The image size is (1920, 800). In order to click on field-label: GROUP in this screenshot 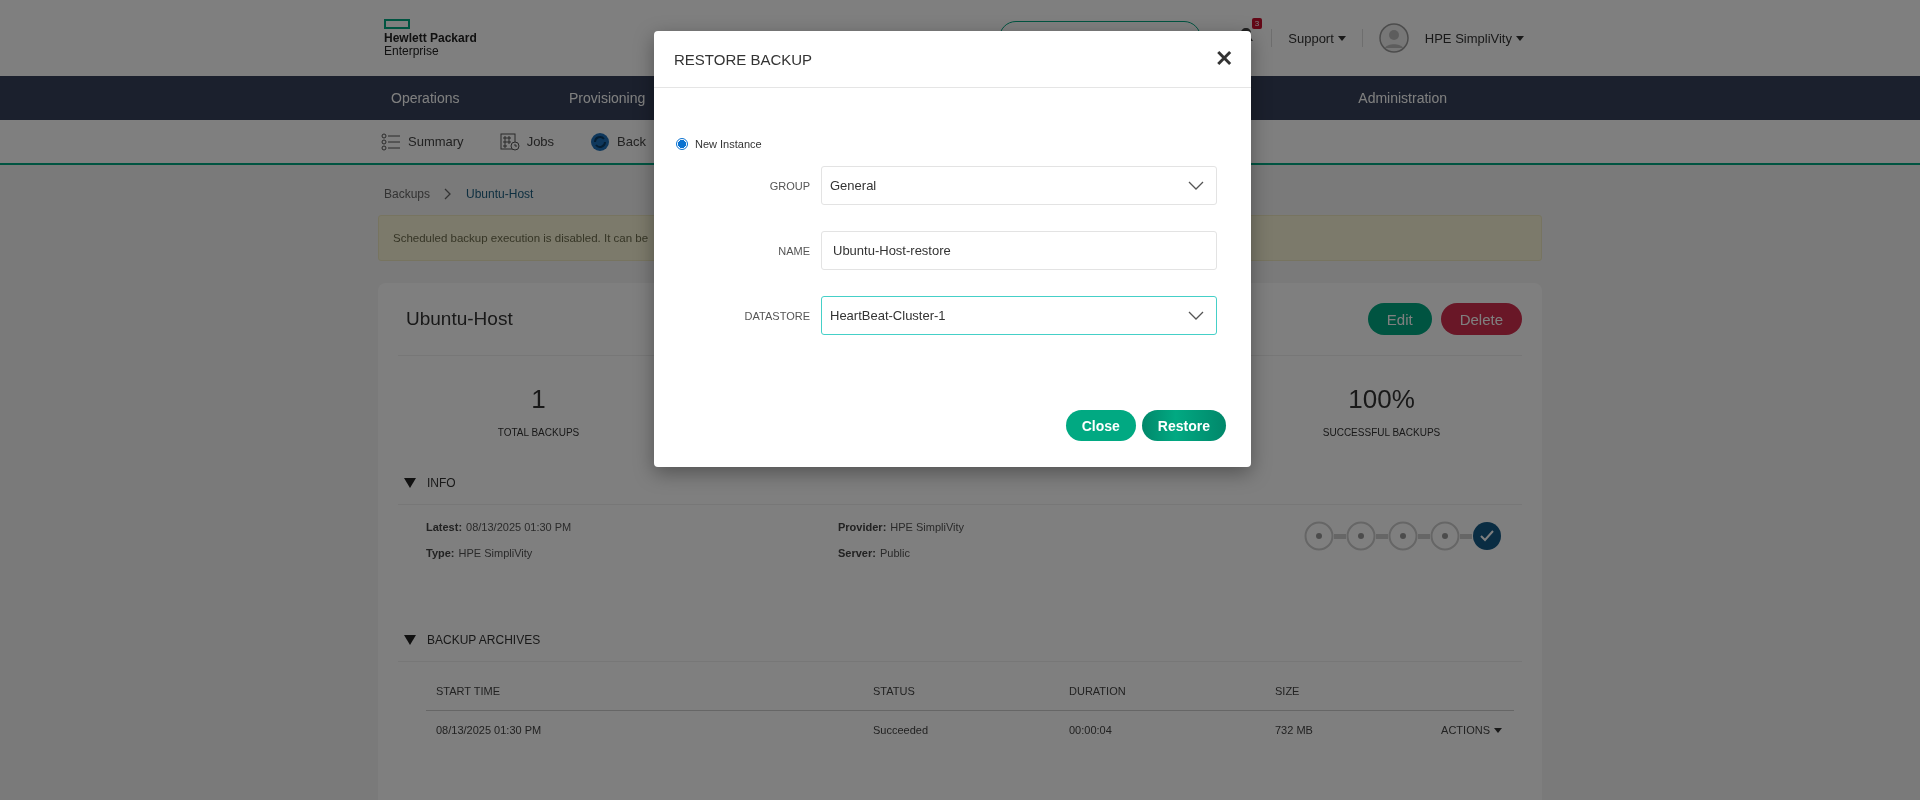, I will do `click(789, 185)`.